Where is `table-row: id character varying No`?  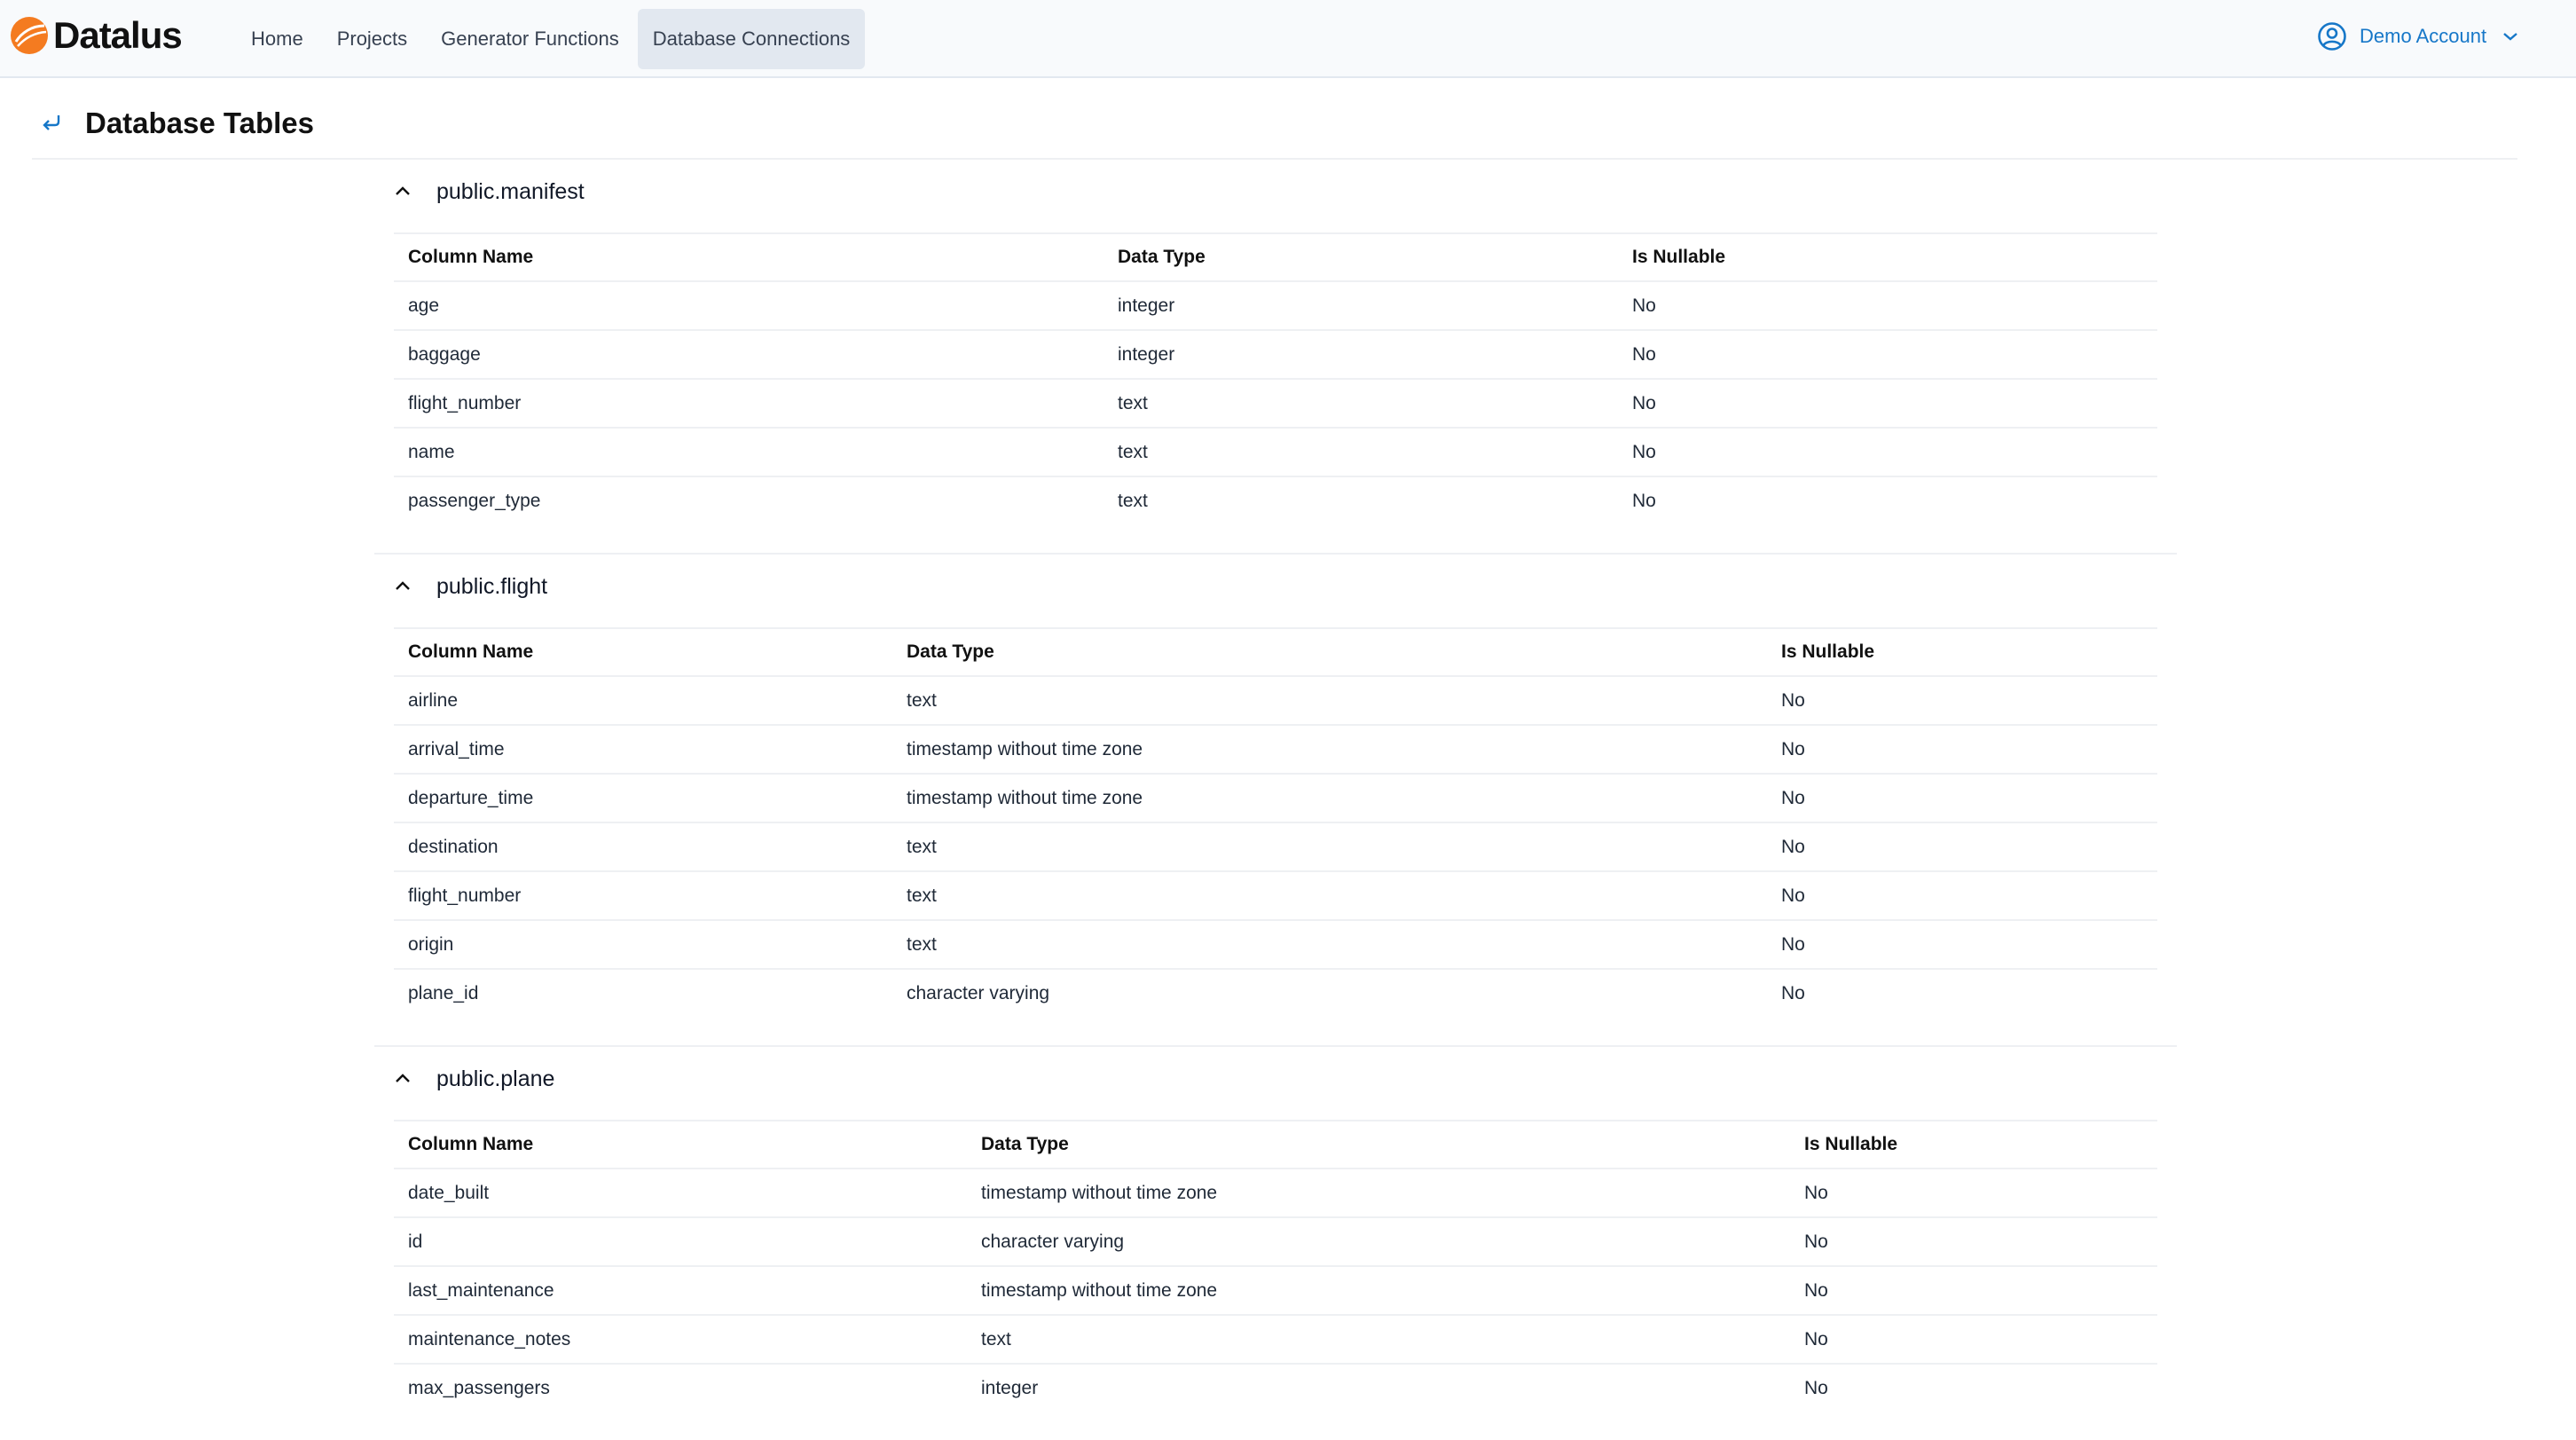 table-row: id character varying No is located at coordinates (1275, 1242).